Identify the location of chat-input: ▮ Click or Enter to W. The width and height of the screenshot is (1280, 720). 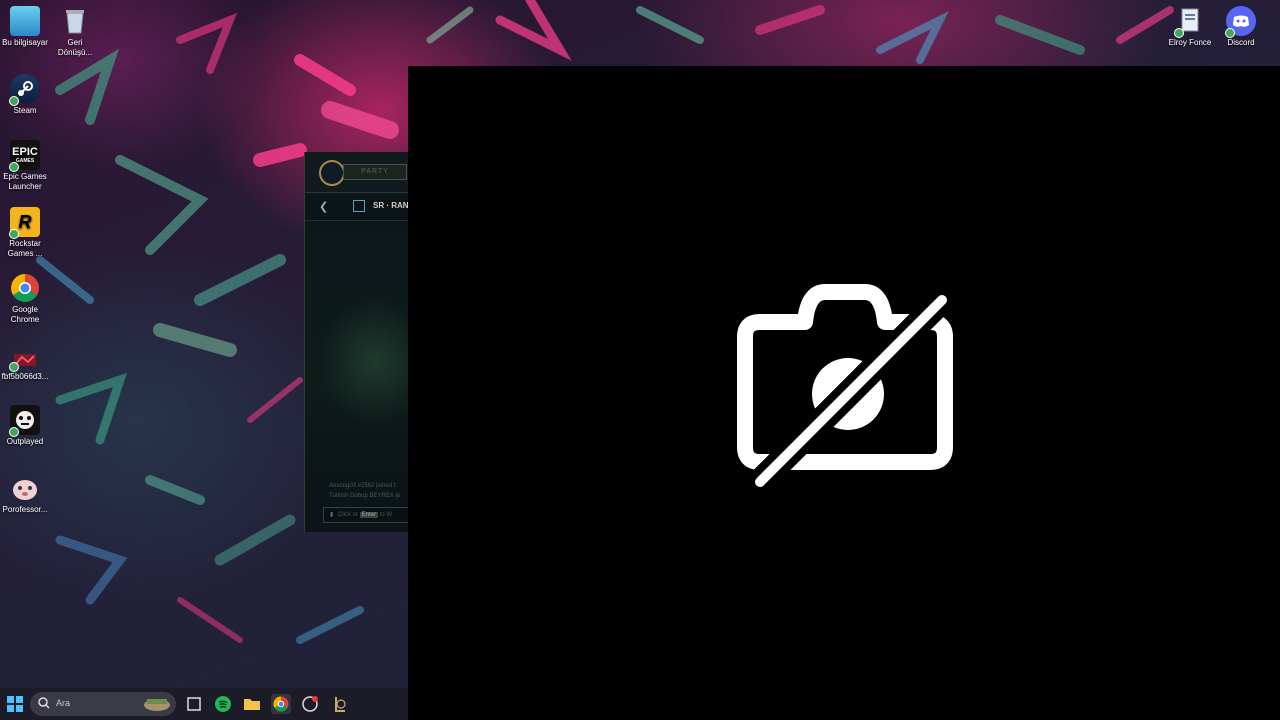
(366, 515).